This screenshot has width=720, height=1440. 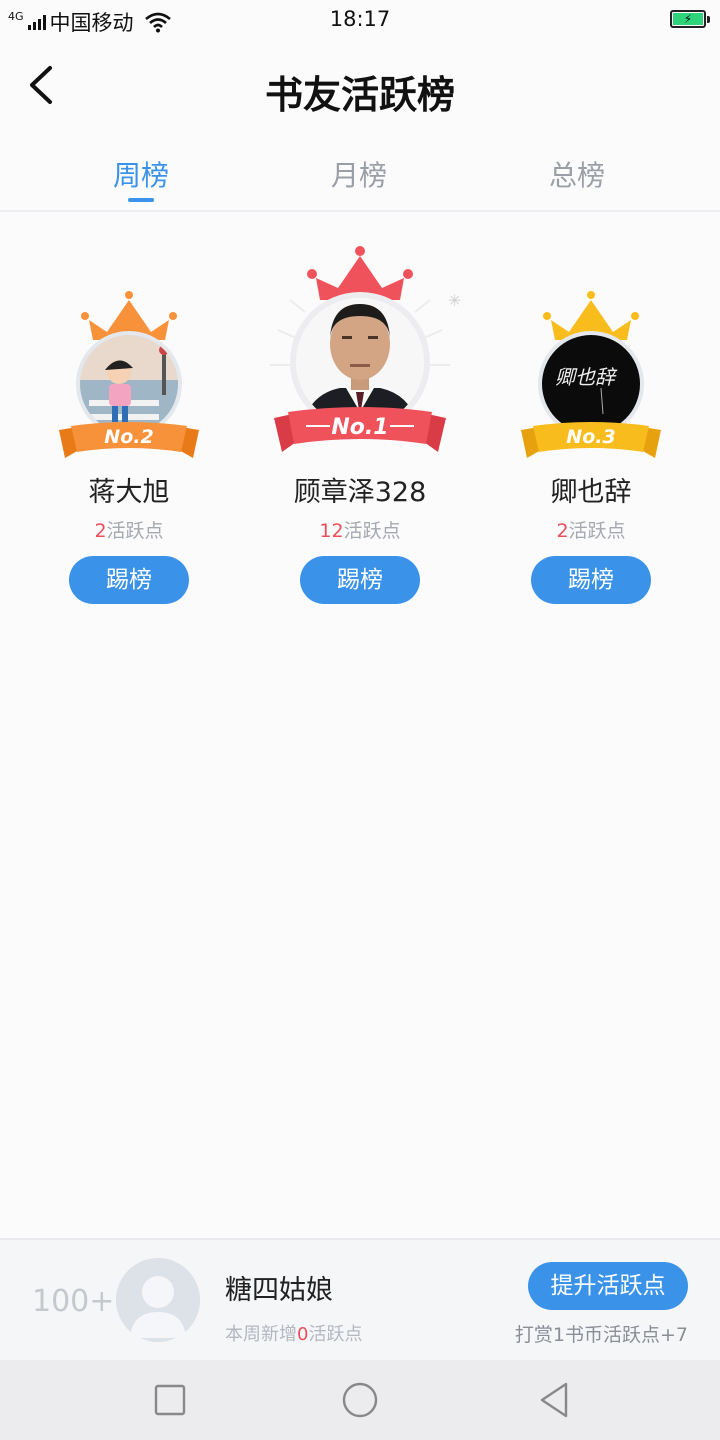 What do you see at coordinates (601, 1335) in the screenshot?
I see `reward-hint: 打赏1书币活跃点+7` at bounding box center [601, 1335].